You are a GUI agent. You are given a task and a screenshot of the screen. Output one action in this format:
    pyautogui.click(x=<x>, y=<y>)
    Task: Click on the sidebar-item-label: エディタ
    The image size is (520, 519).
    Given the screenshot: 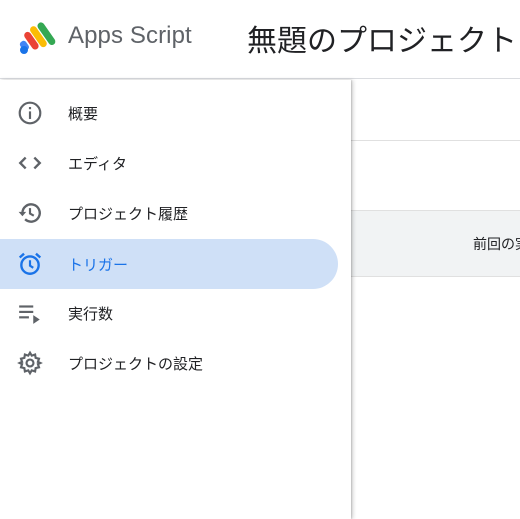 What is the action you would take?
    pyautogui.click(x=97, y=164)
    